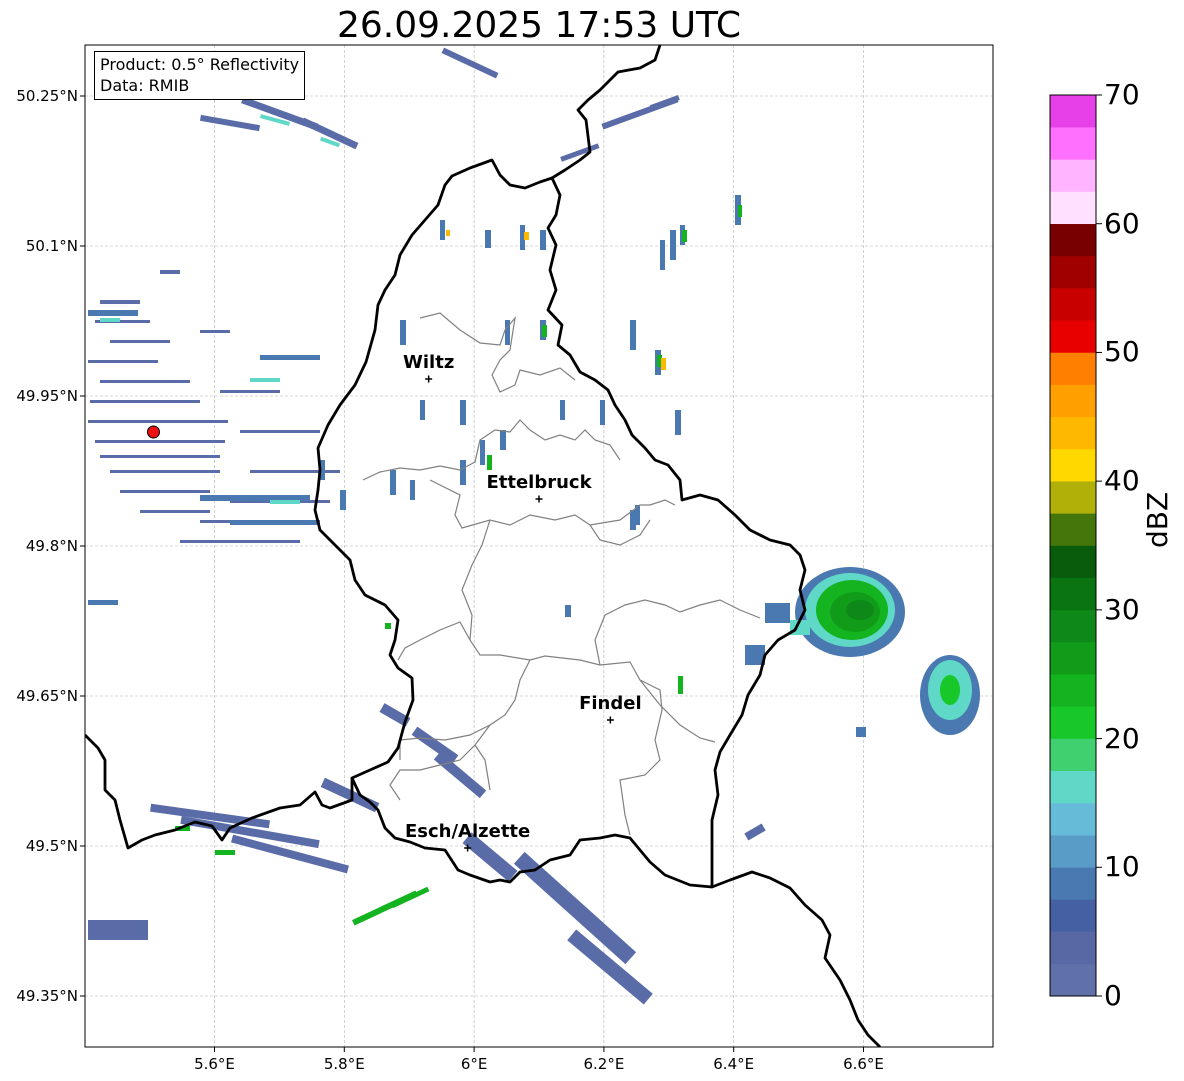  What do you see at coordinates (539, 482) in the screenshot?
I see `city-label: Ettelbruck` at bounding box center [539, 482].